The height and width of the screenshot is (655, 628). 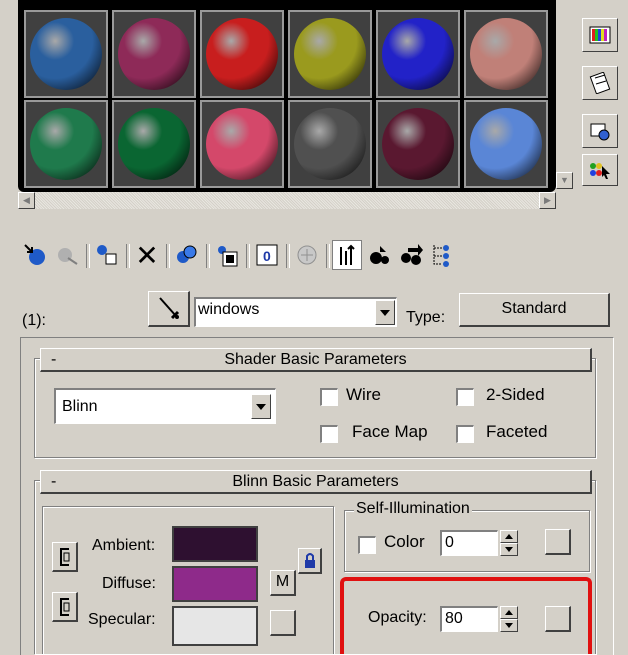 I want to click on scroll-right-button: ▶, so click(x=547, y=200).